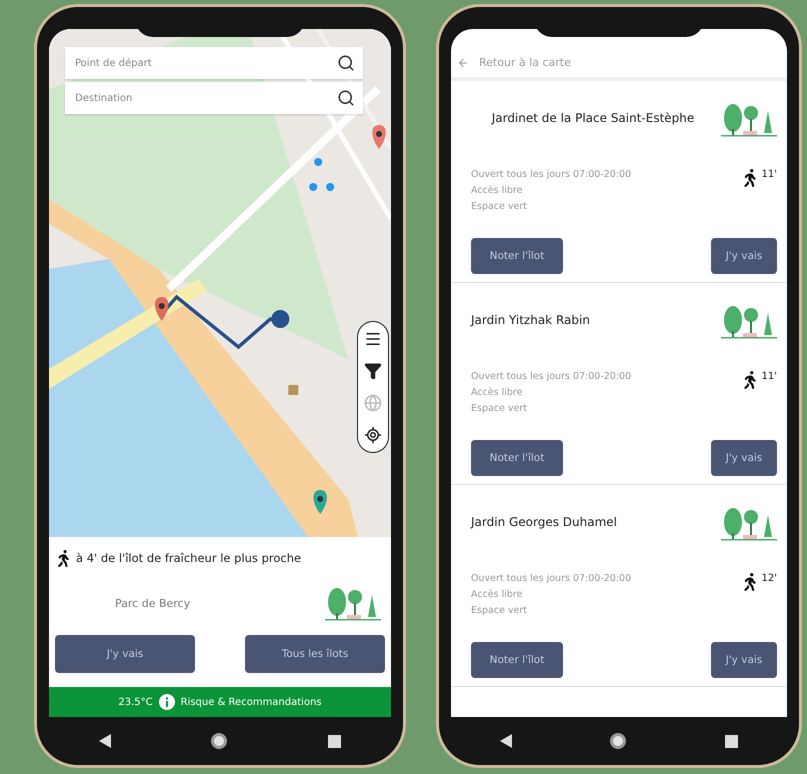  Describe the element at coordinates (315, 654) in the screenshot. I see `all-spots-button: Tous les îlots` at that location.